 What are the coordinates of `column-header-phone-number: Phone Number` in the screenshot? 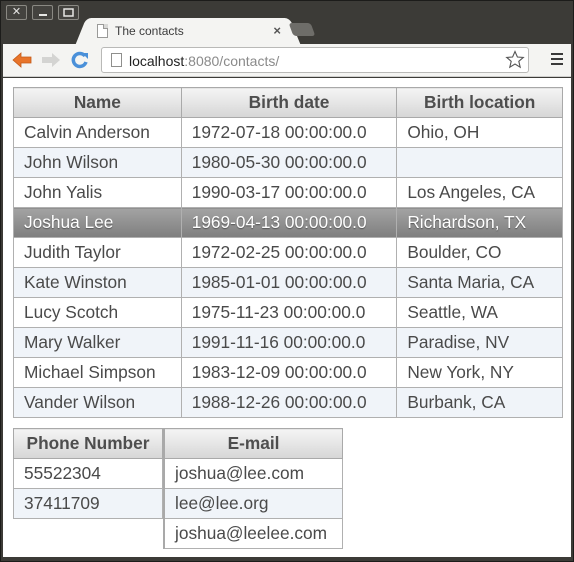 It's located at (88, 443).